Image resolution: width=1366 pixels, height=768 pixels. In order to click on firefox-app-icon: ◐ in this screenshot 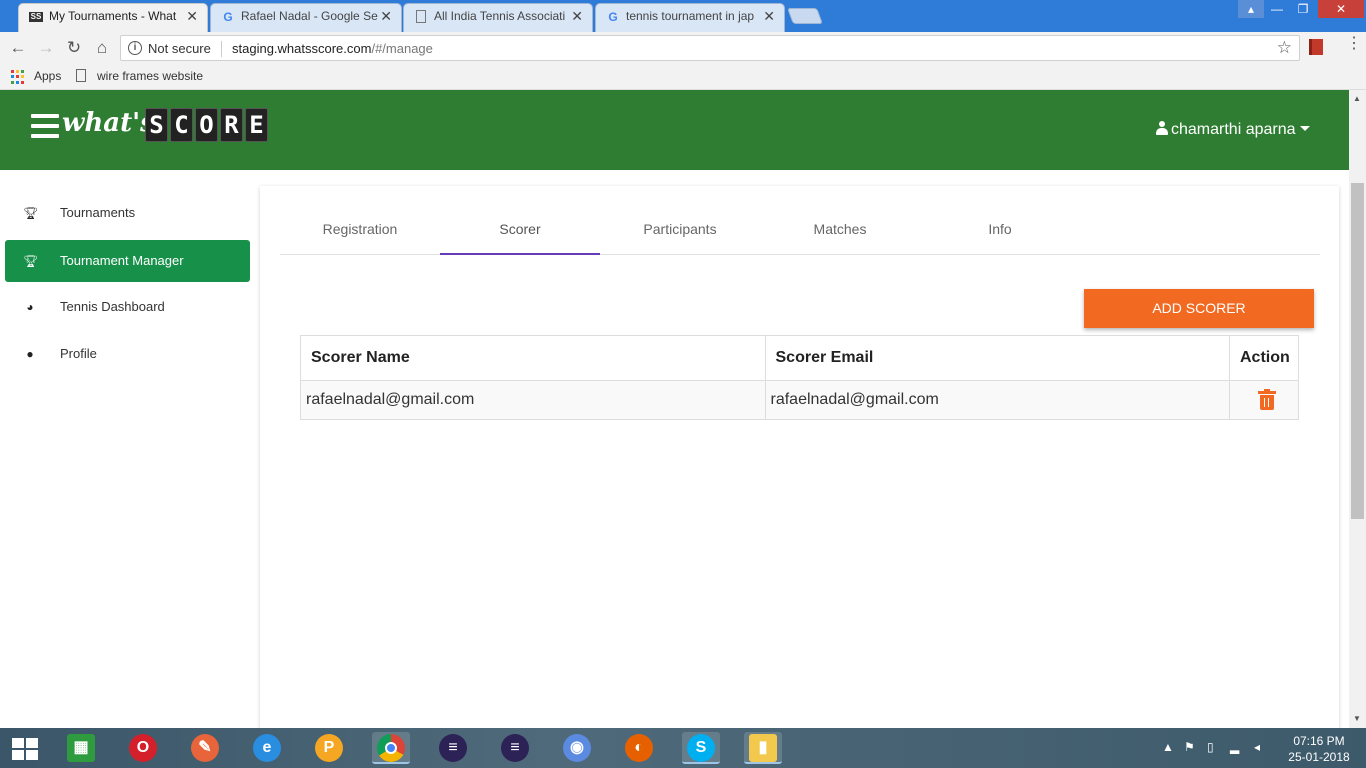, I will do `click(639, 748)`.